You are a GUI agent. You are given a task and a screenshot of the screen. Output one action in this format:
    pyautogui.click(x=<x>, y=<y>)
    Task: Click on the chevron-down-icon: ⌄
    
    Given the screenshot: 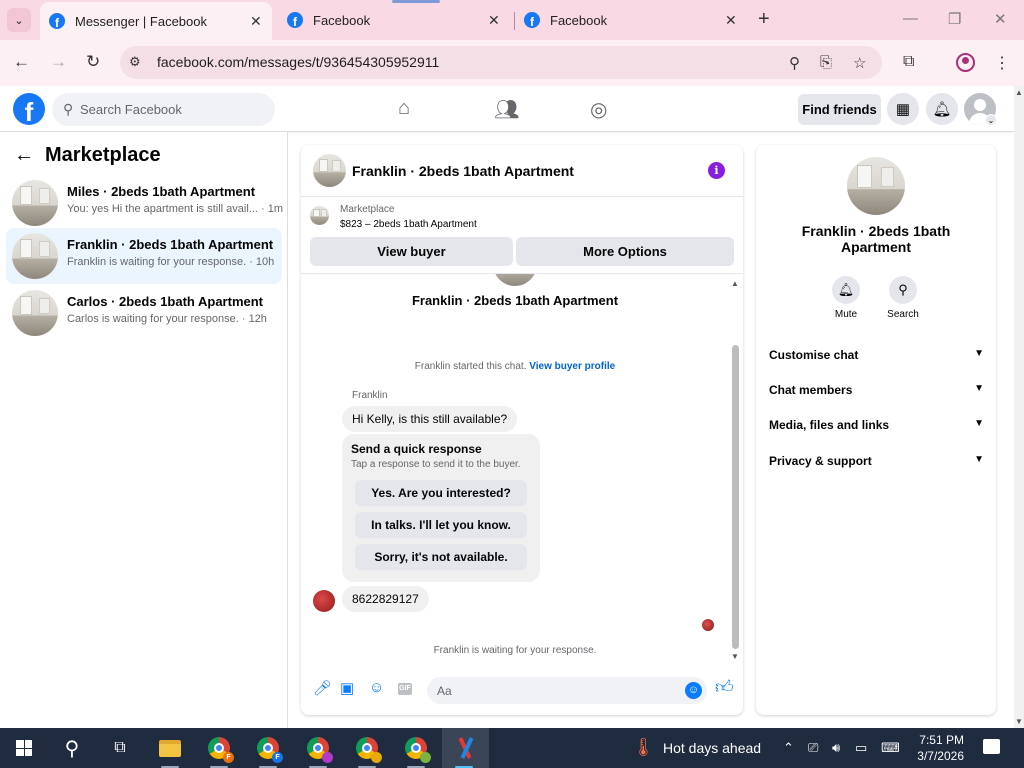 What is the action you would take?
    pyautogui.click(x=991, y=120)
    